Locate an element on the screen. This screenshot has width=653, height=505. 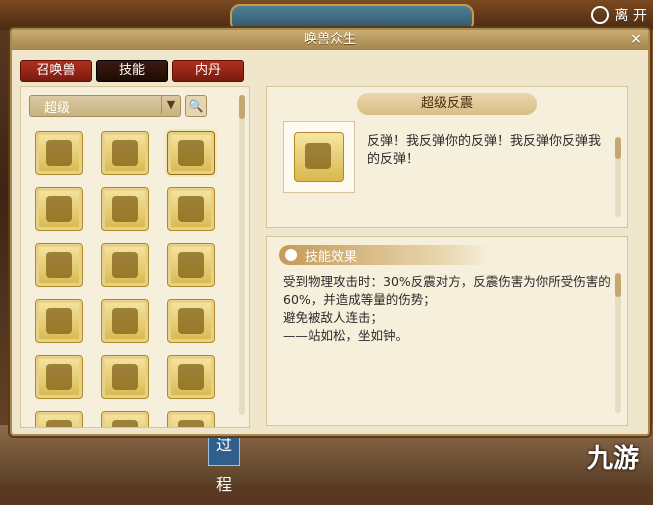
head-question-icon is located at coordinates (59, 321).